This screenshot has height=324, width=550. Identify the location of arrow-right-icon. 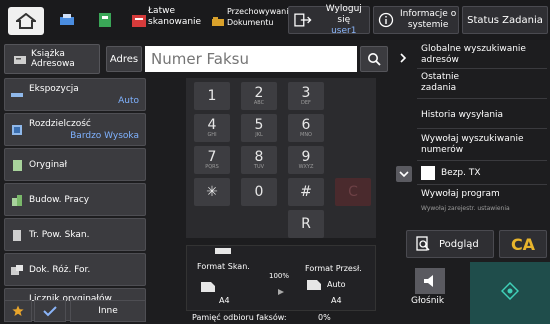
(281, 292).